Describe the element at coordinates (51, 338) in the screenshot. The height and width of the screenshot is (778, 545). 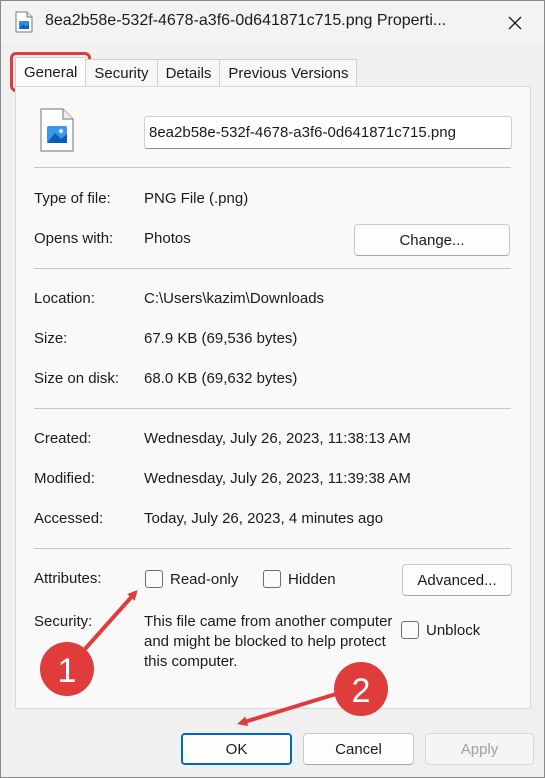
I see `size-label: Size:` at that location.